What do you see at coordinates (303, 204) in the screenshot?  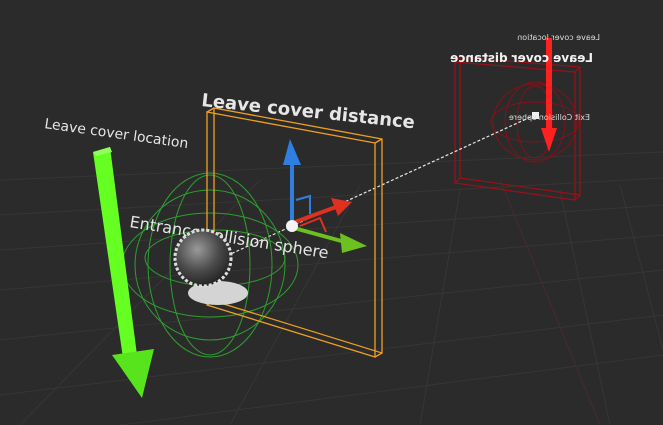 I see `gizmo-plane-yz` at bounding box center [303, 204].